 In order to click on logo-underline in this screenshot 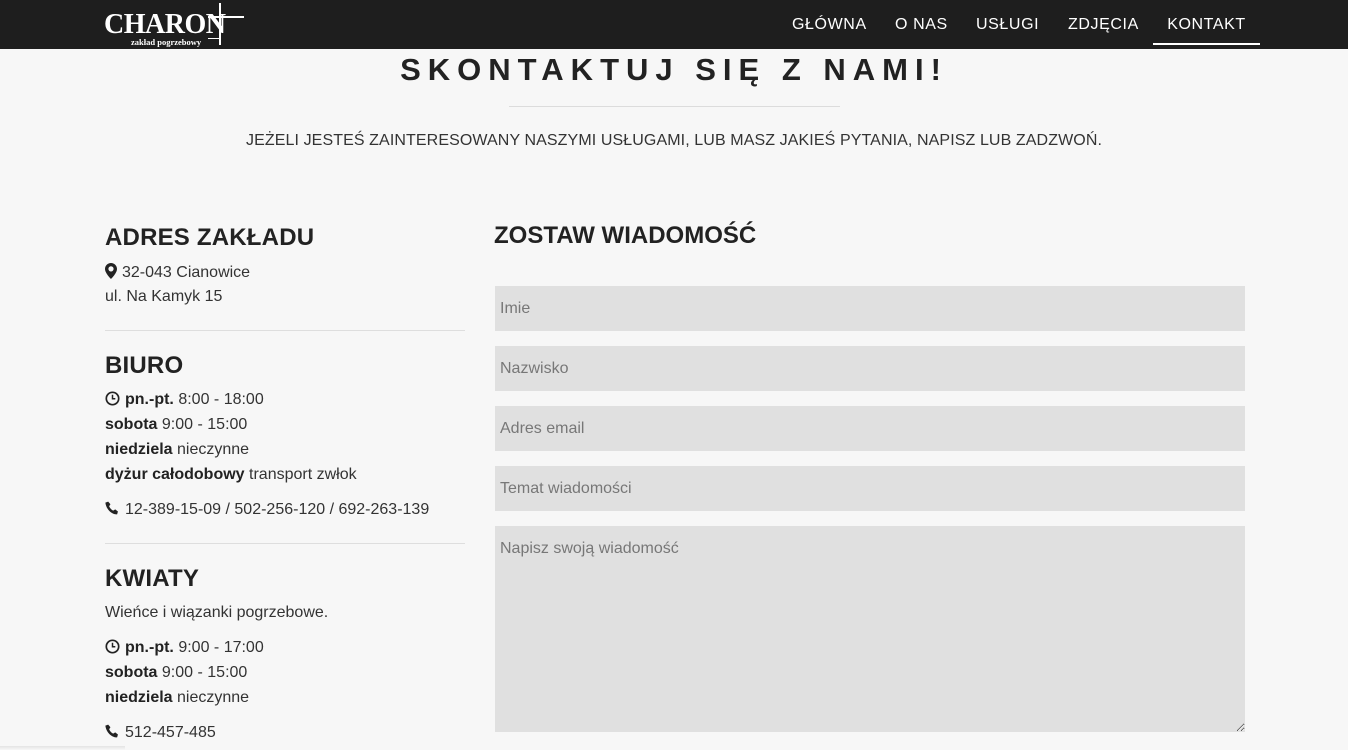, I will do `click(214, 38)`.